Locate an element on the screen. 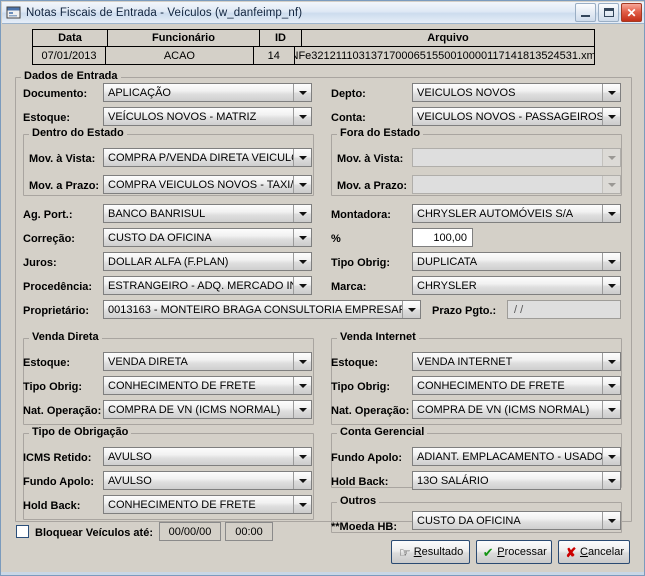  combo-moeda-hb: CUSTO DA OFICINA is located at coordinates (516, 520).